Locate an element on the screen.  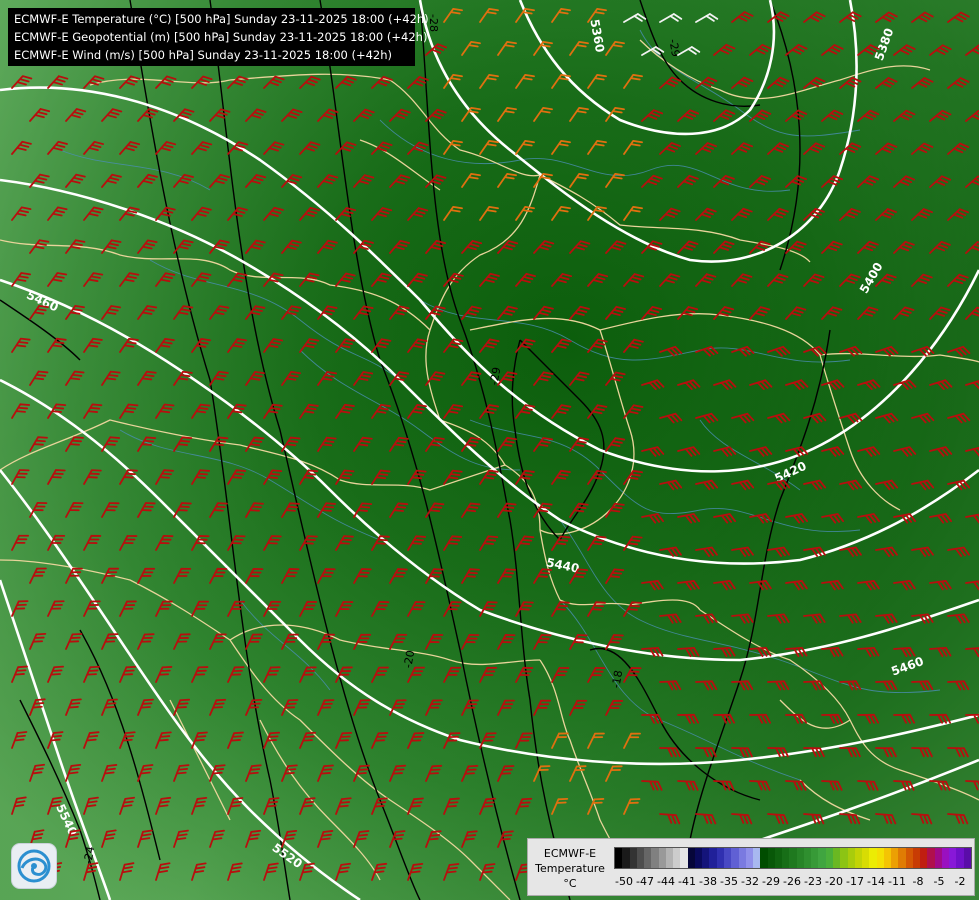
legend-tick: -8 is located at coordinates (918, 881).